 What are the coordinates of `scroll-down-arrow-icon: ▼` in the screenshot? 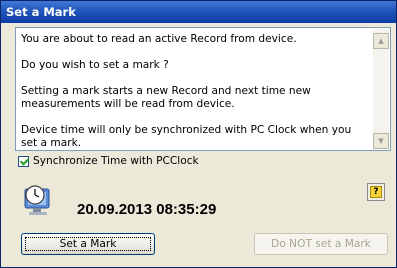 It's located at (381, 141).